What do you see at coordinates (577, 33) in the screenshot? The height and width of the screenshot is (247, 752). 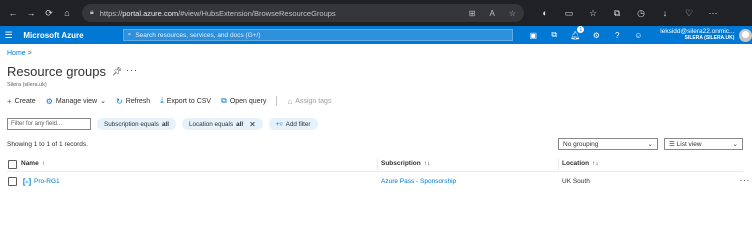 I see `notifications-icon: 🔔︎ 1` at bounding box center [577, 33].